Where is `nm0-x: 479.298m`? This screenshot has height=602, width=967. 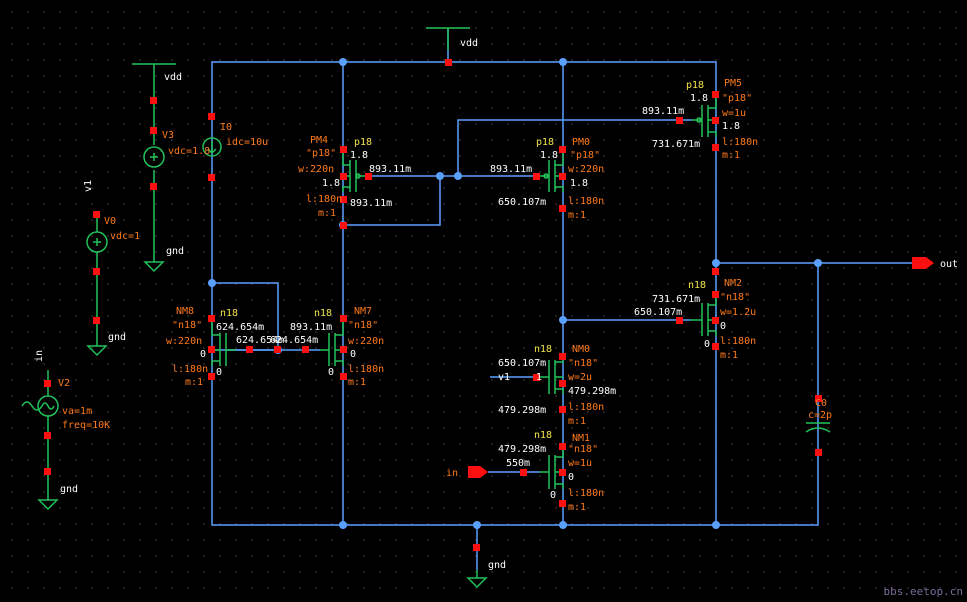
nm0-x: 479.298m is located at coordinates (522, 410).